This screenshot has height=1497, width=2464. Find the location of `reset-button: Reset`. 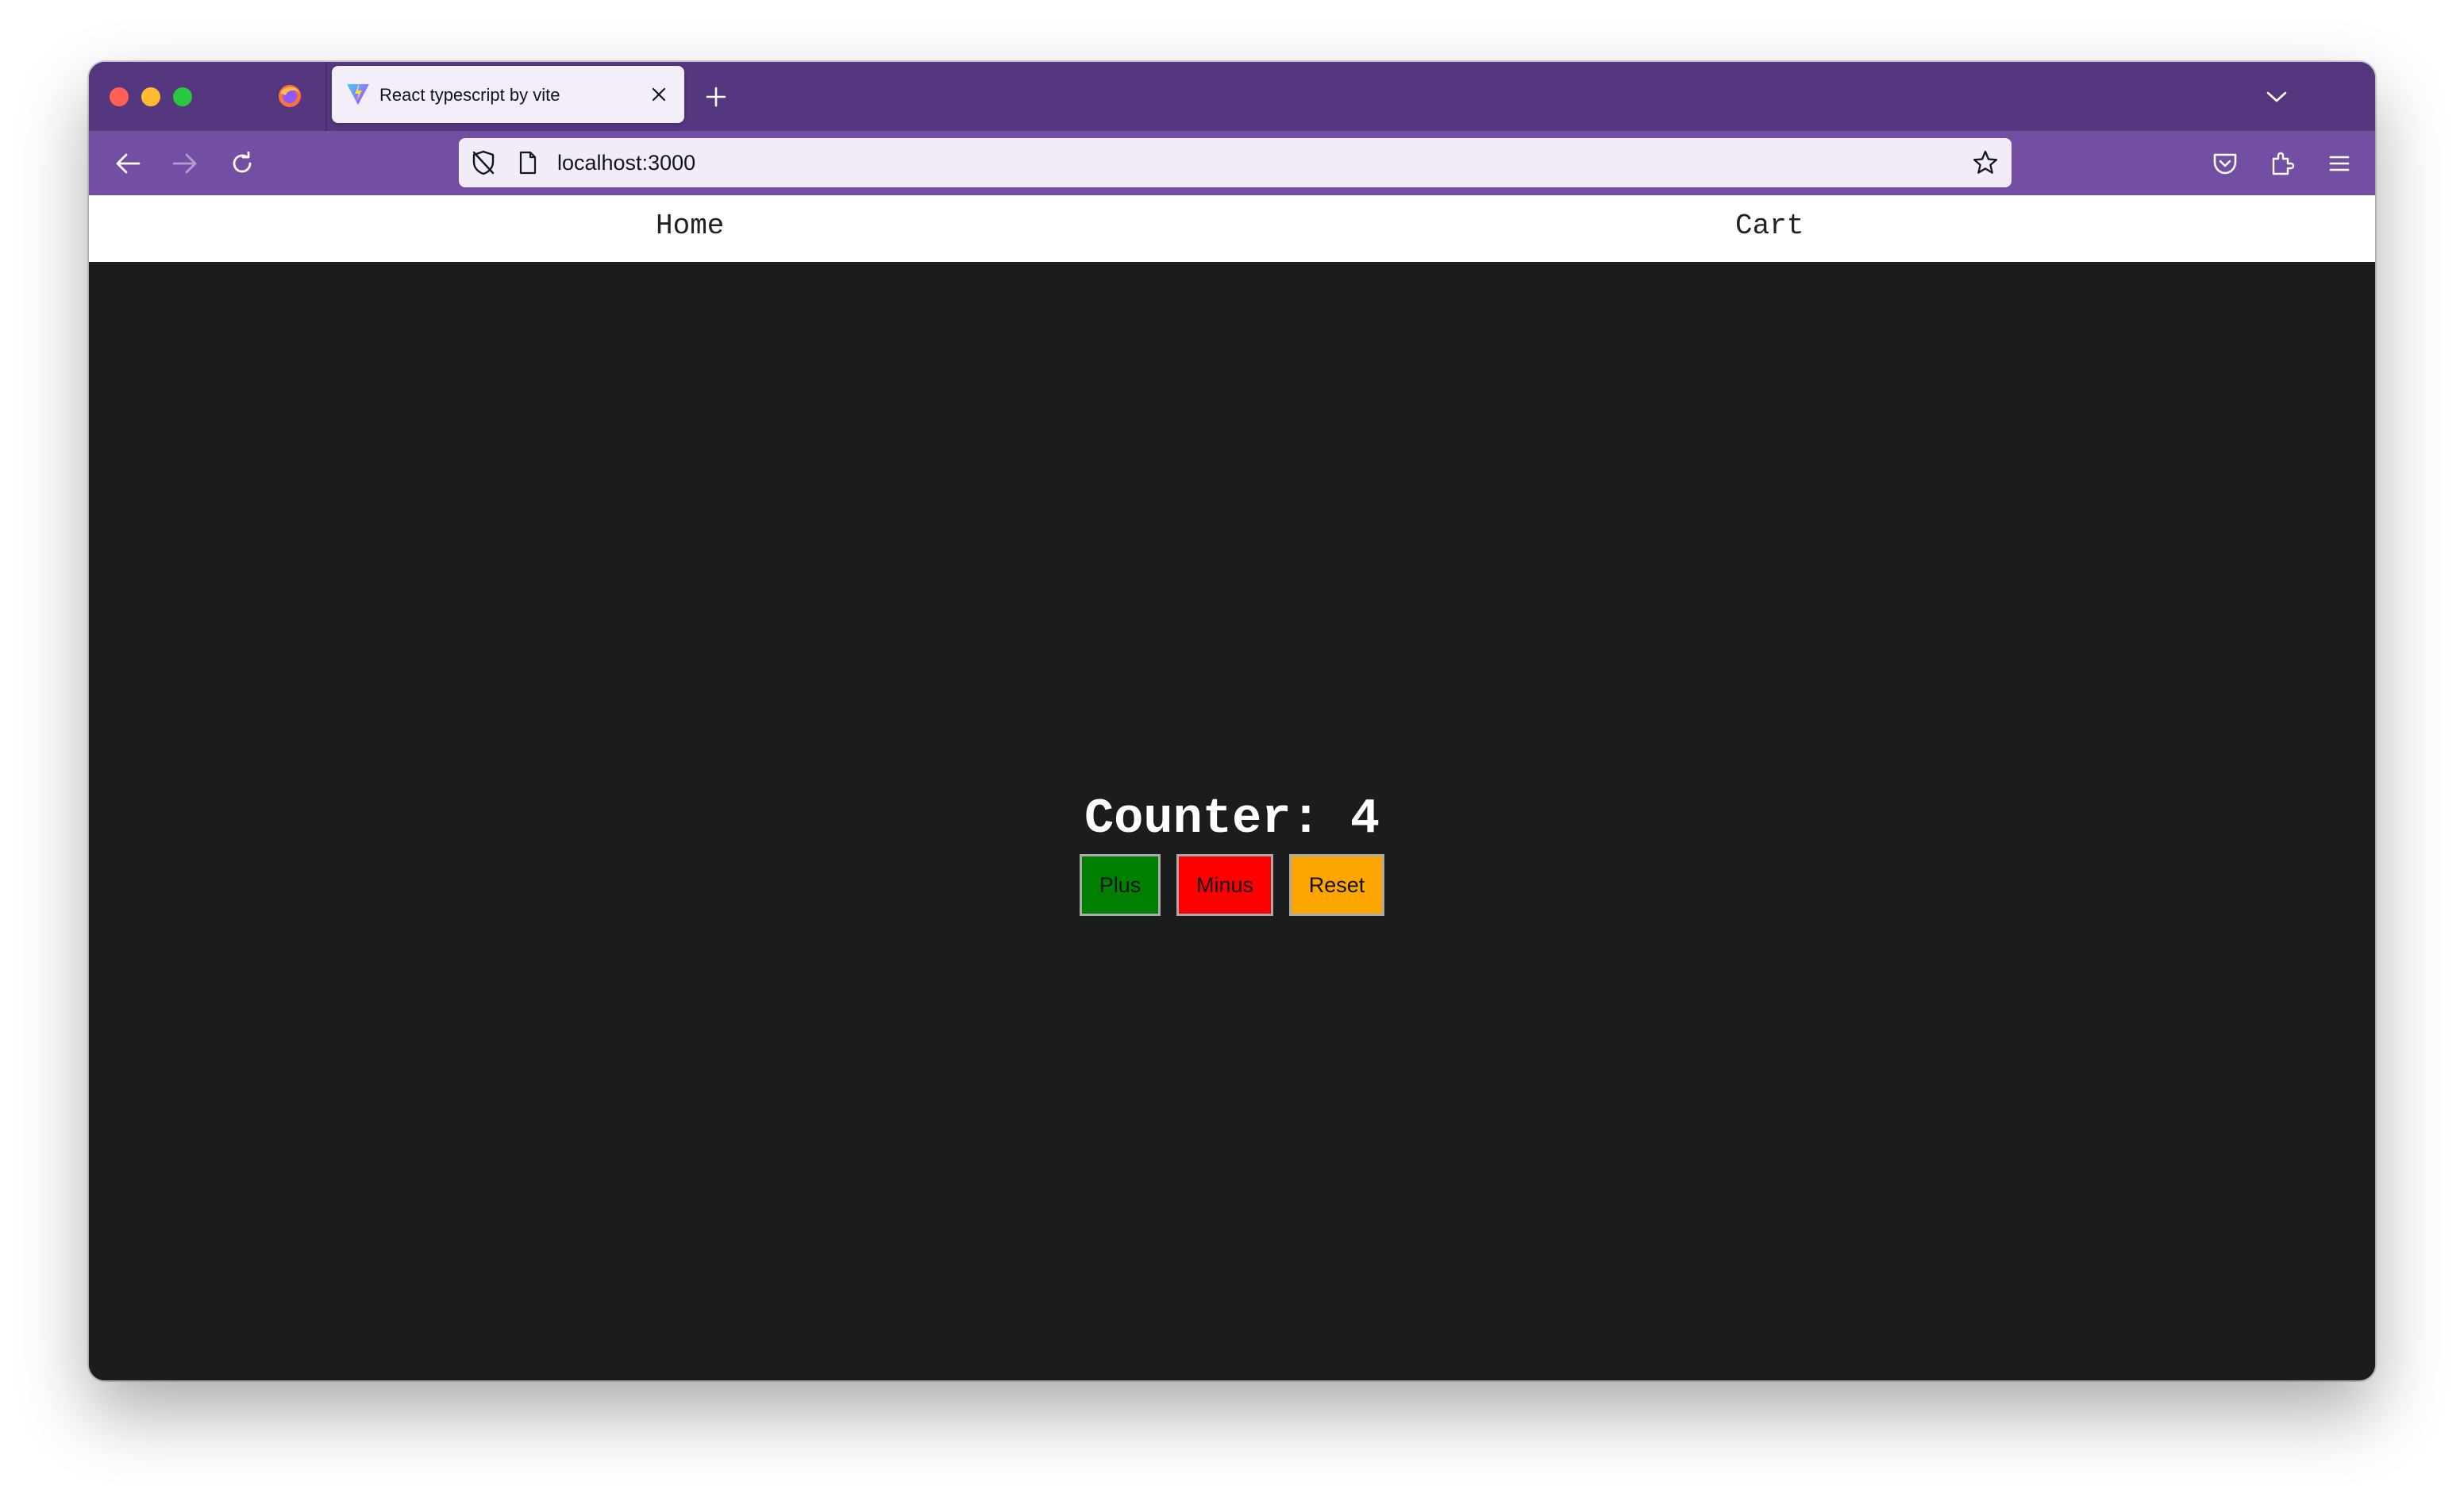

reset-button: Reset is located at coordinates (1336, 885).